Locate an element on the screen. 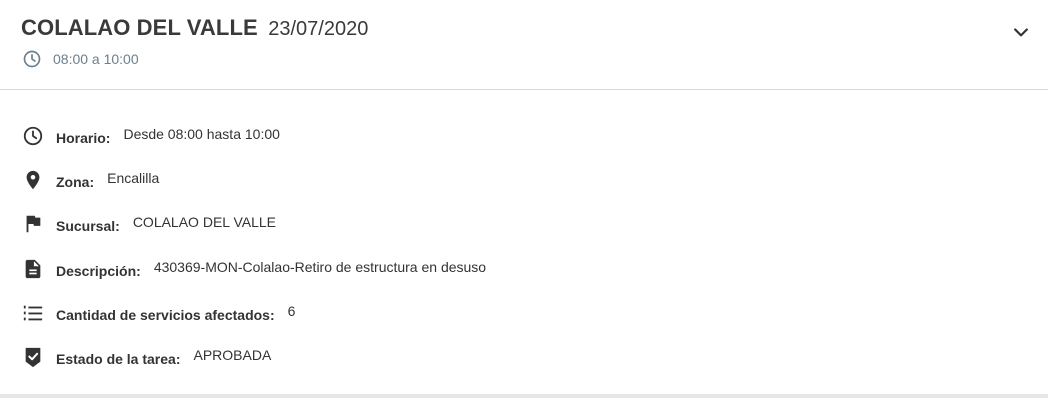 Image resolution: width=1048 pixels, height=407 pixels. flag-icon is located at coordinates (33, 224).